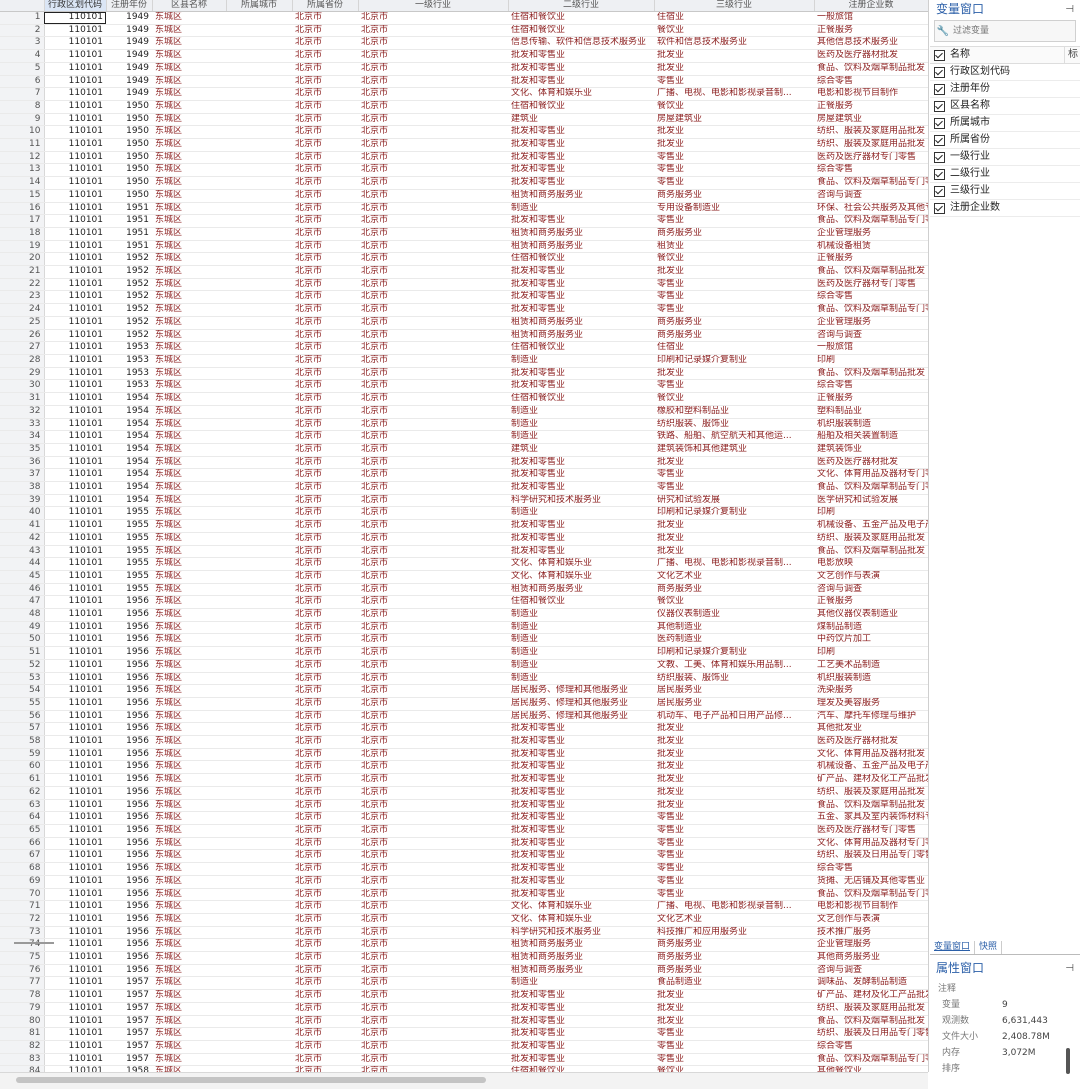  Describe the element at coordinates (734, 653) in the screenshot. I see `table-cell: 印刷和记录媒介复制业` at that location.